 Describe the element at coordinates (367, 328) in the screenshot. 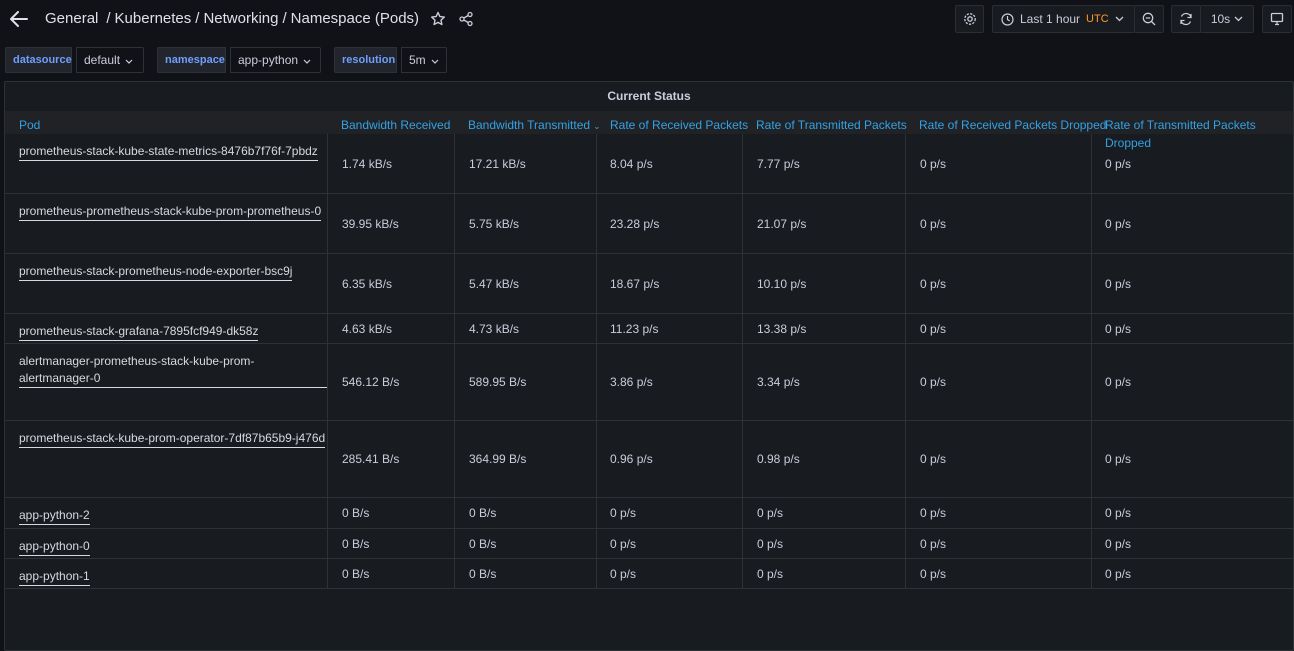

I see `cell-value: 4.63 kB/s` at that location.